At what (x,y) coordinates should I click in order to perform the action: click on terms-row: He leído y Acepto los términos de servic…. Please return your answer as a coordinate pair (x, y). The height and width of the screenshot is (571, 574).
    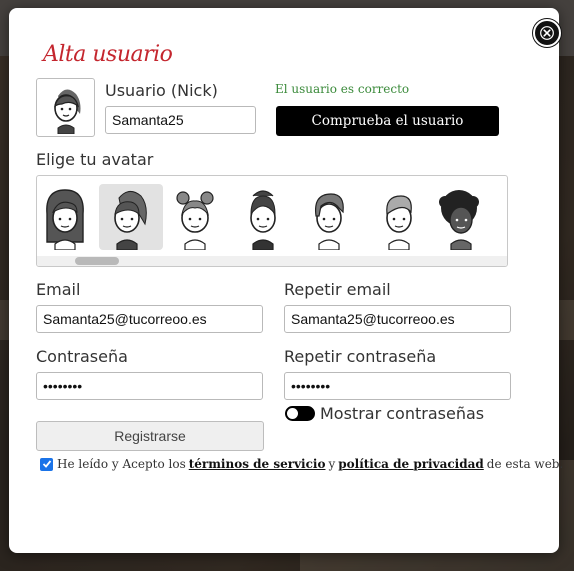
    Looking at the image, I should click on (303, 464).